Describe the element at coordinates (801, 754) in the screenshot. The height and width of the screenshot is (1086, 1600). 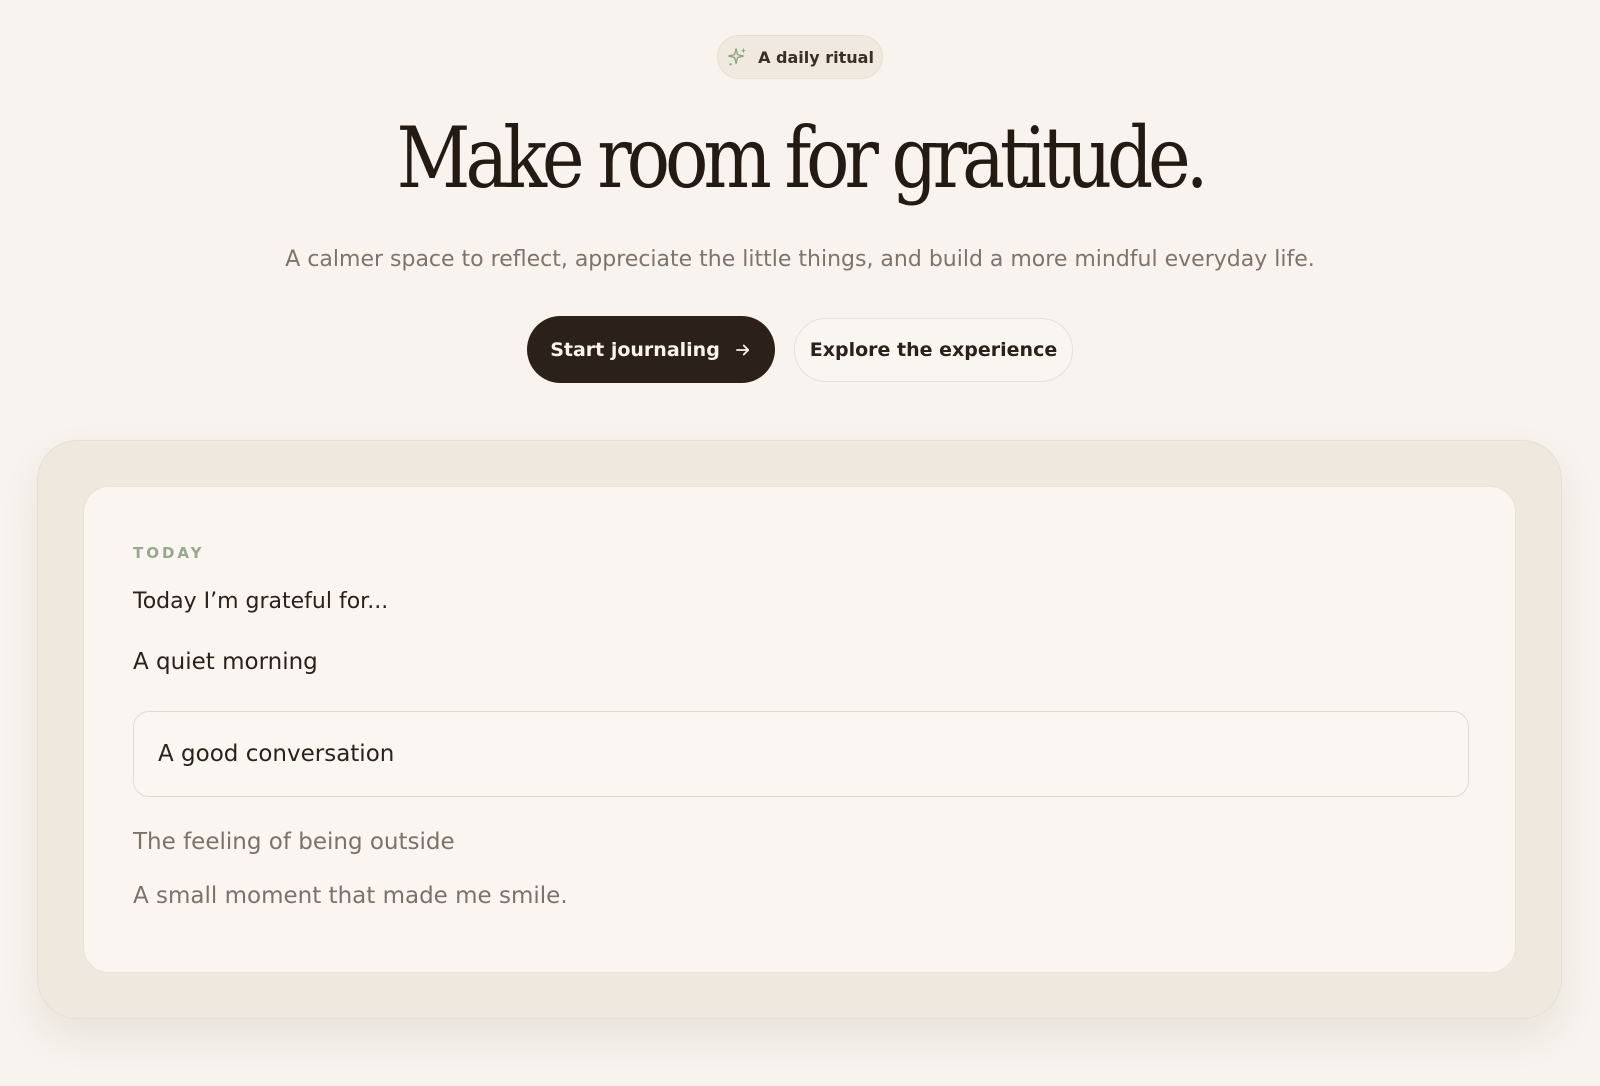
I see `journal-entry-active: A good conversation` at that location.